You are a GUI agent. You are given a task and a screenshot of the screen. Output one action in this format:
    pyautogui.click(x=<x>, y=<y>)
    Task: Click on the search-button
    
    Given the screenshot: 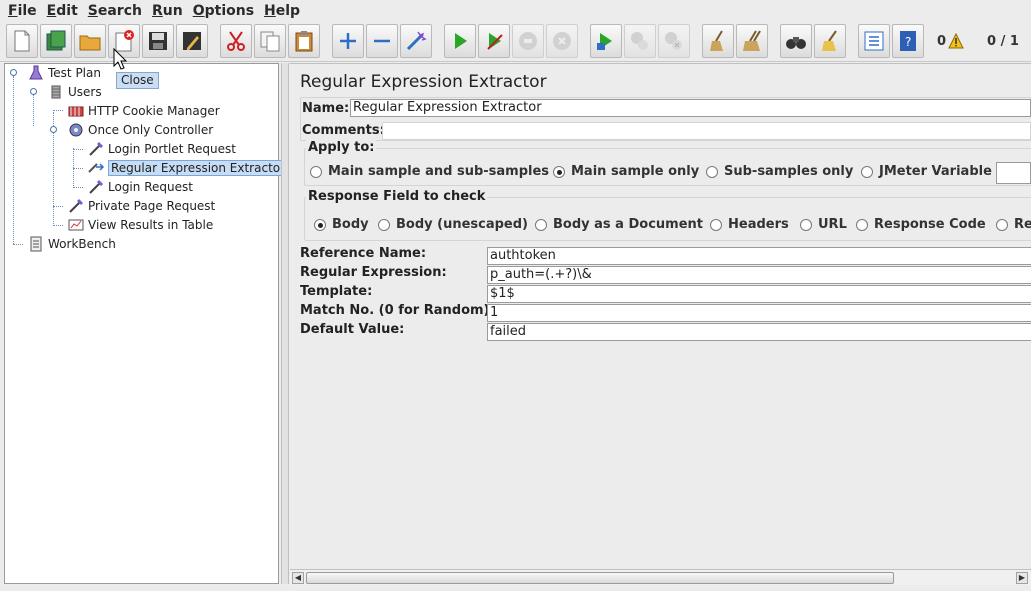 What is the action you would take?
    pyautogui.click(x=796, y=41)
    